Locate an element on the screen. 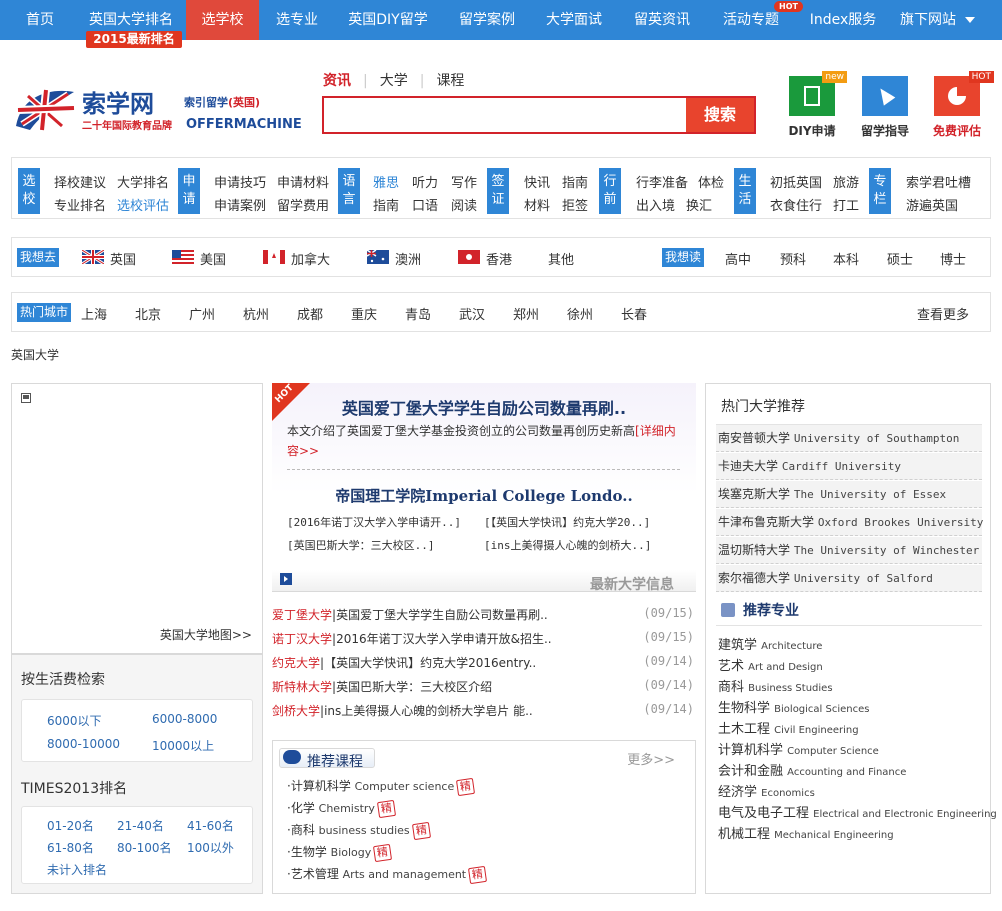 The image size is (1002, 911). free-assessment-button: HOT 免费评估 is located at coordinates (960, 105).